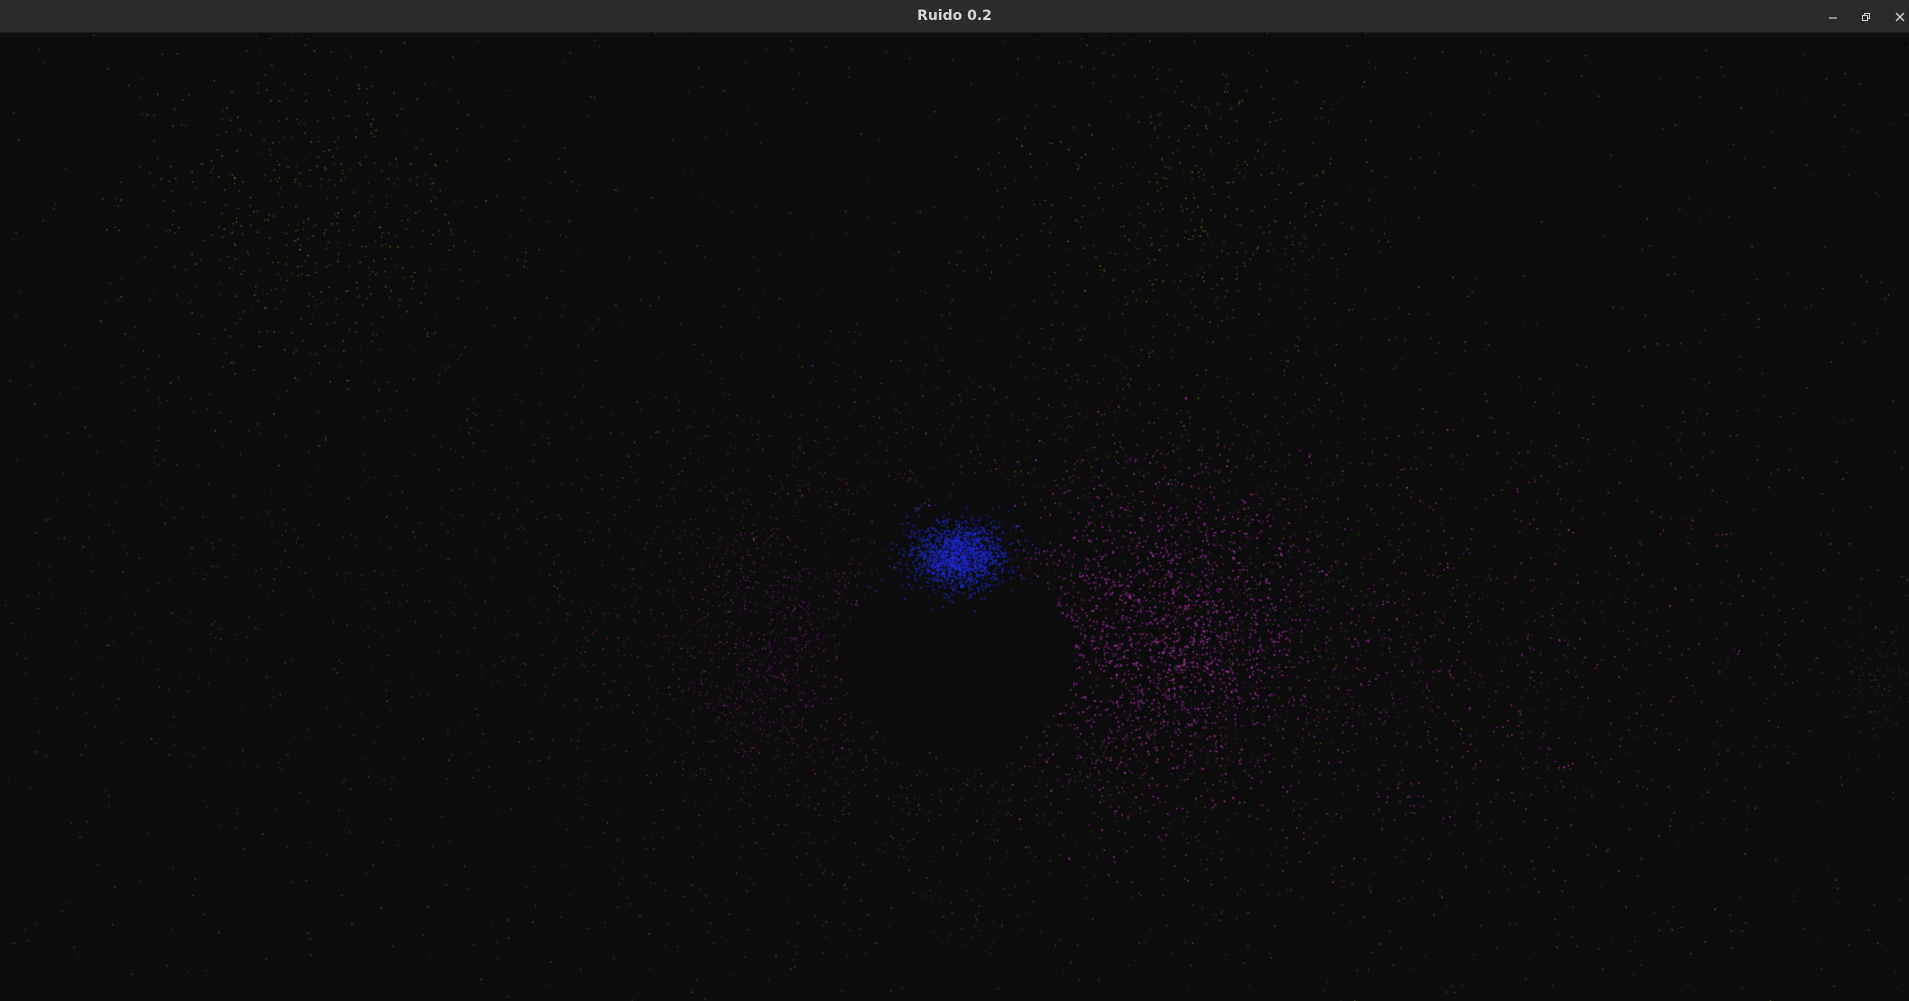 This screenshot has width=1909, height=1001. I want to click on window-title: Ruido 0.2, so click(954, 16).